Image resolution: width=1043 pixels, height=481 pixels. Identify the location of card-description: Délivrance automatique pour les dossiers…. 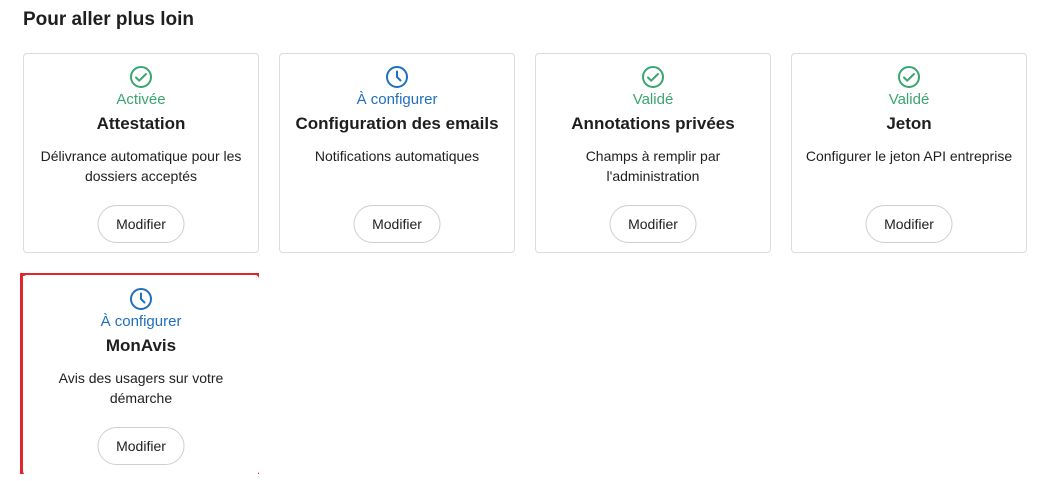
(141, 166).